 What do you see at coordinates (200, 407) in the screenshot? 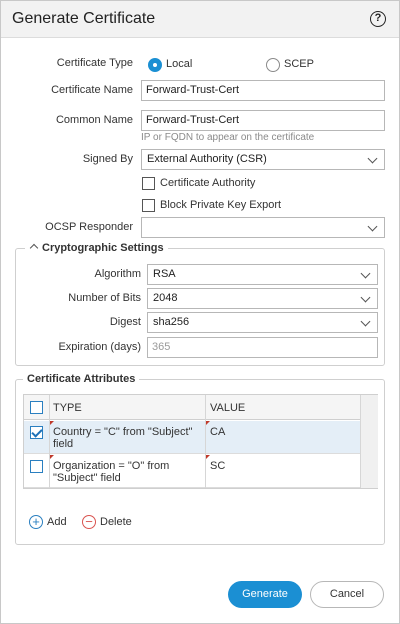
I see `table-header: TYPE VALUE` at bounding box center [200, 407].